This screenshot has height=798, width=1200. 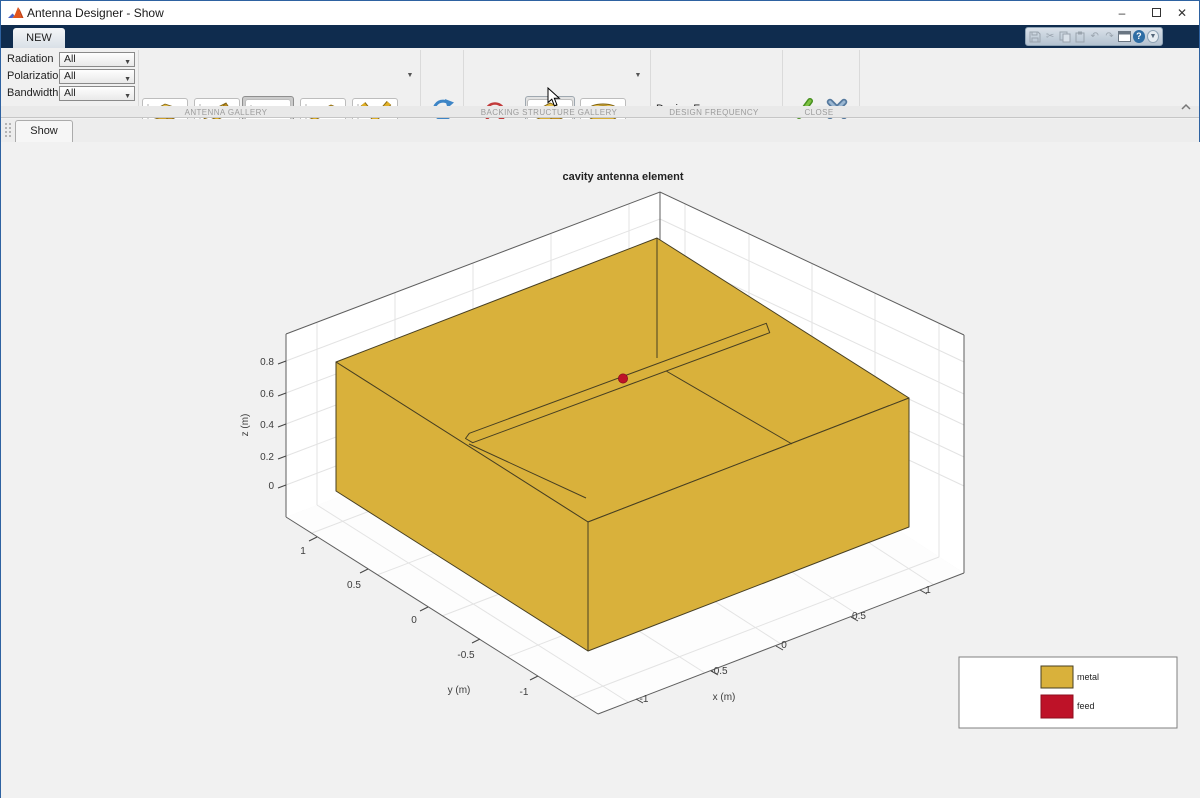 I want to click on section-antenna-gallery: ANTENNA GALLERY, so click(x=226, y=112).